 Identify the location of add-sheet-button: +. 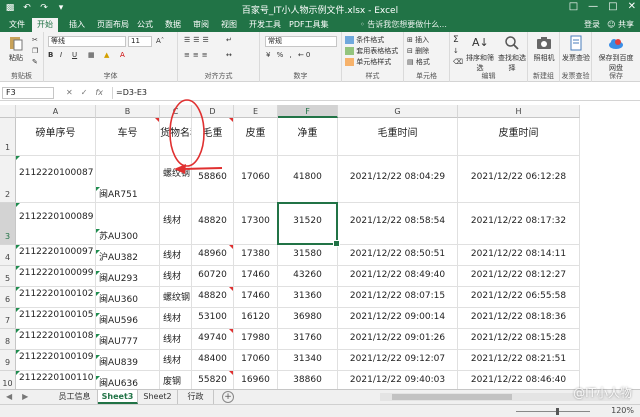
(228, 397).